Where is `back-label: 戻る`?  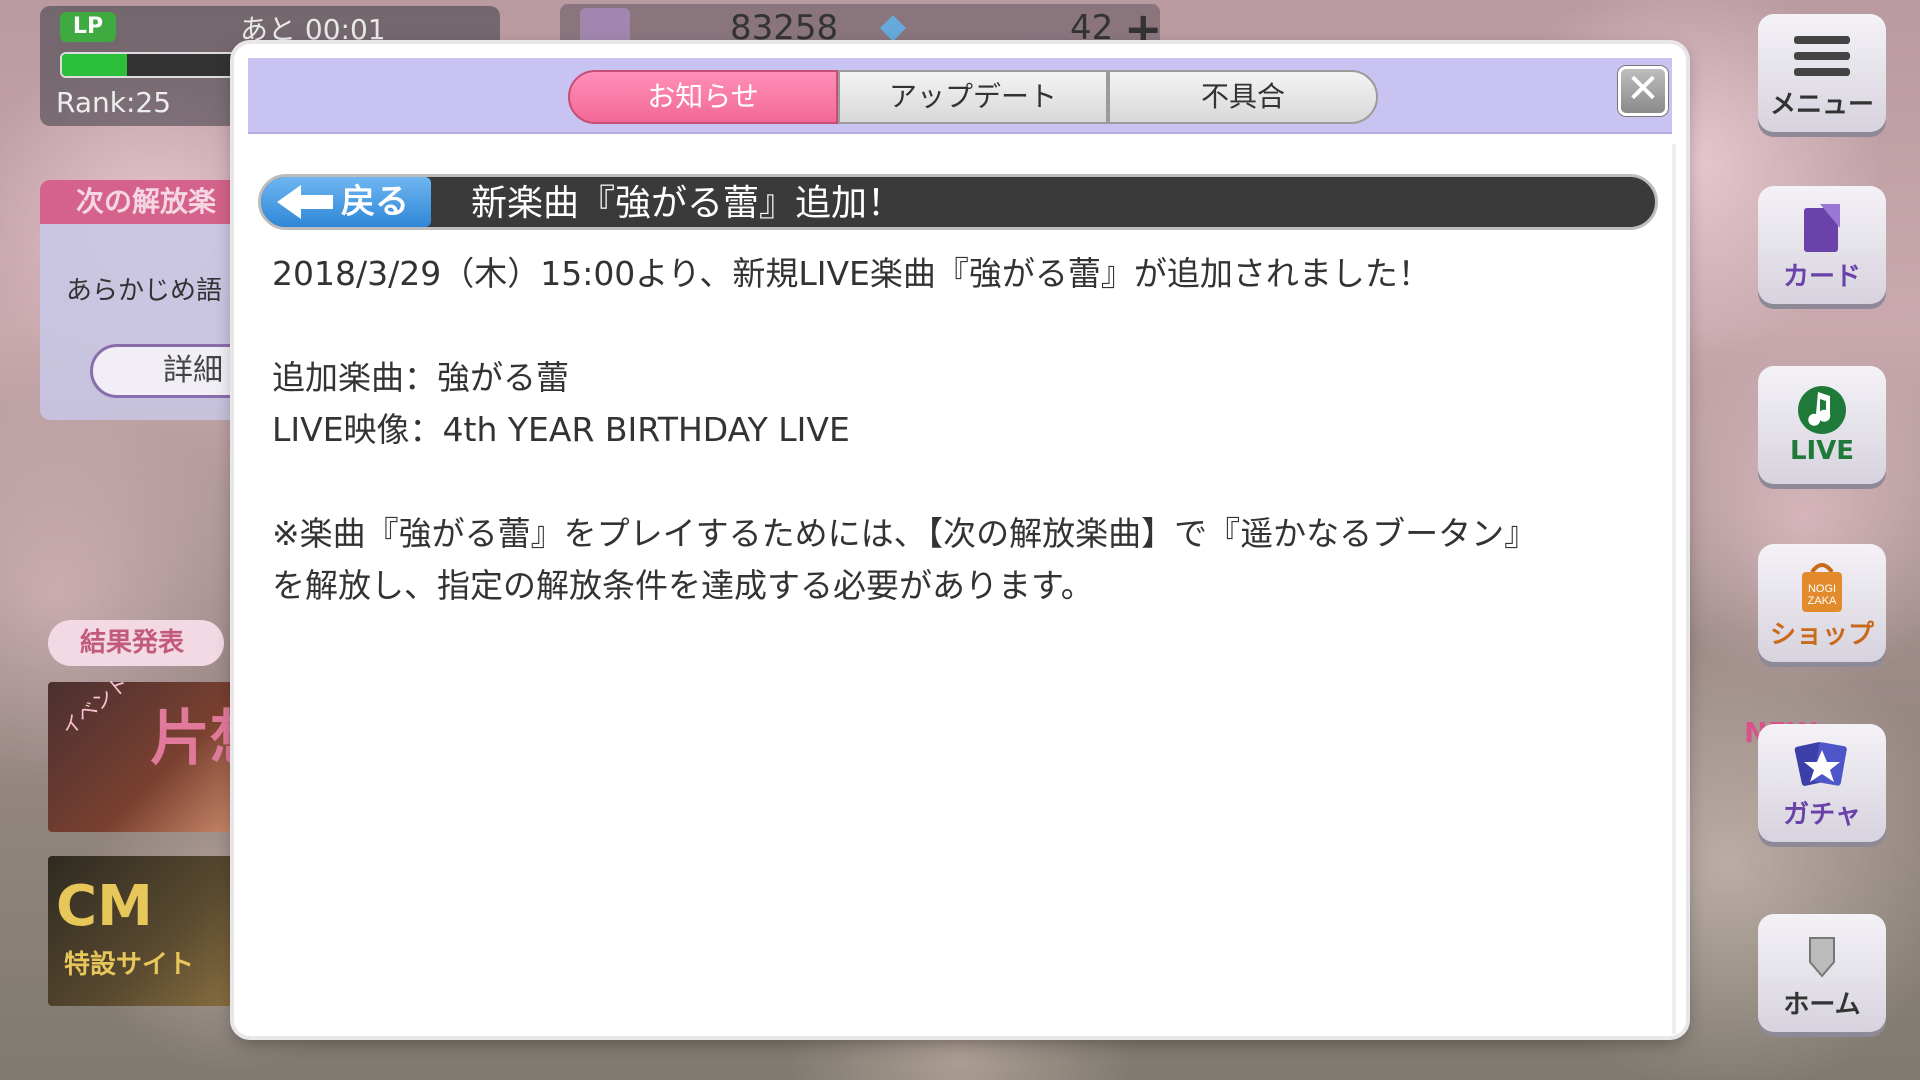 back-label: 戻る is located at coordinates (375, 202).